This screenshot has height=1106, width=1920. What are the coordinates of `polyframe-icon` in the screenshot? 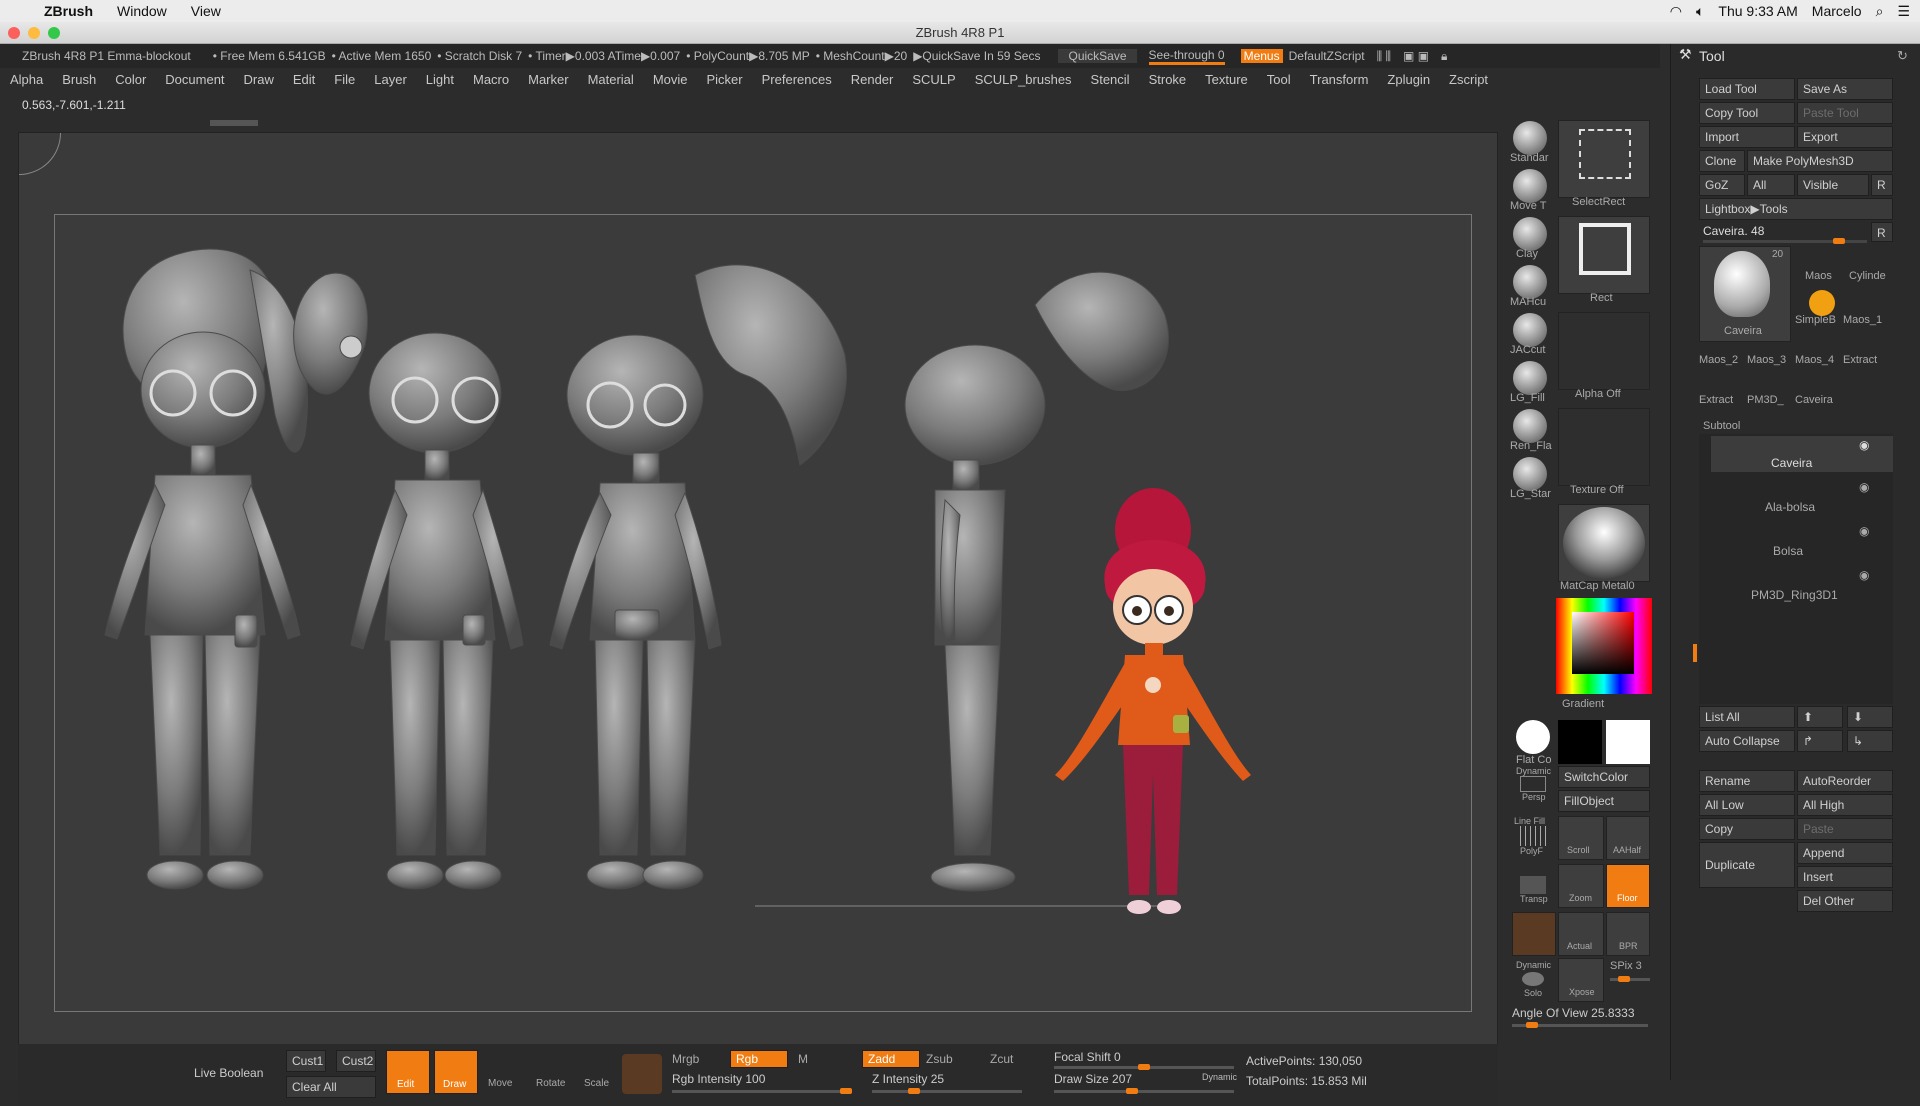 It's located at (1533, 836).